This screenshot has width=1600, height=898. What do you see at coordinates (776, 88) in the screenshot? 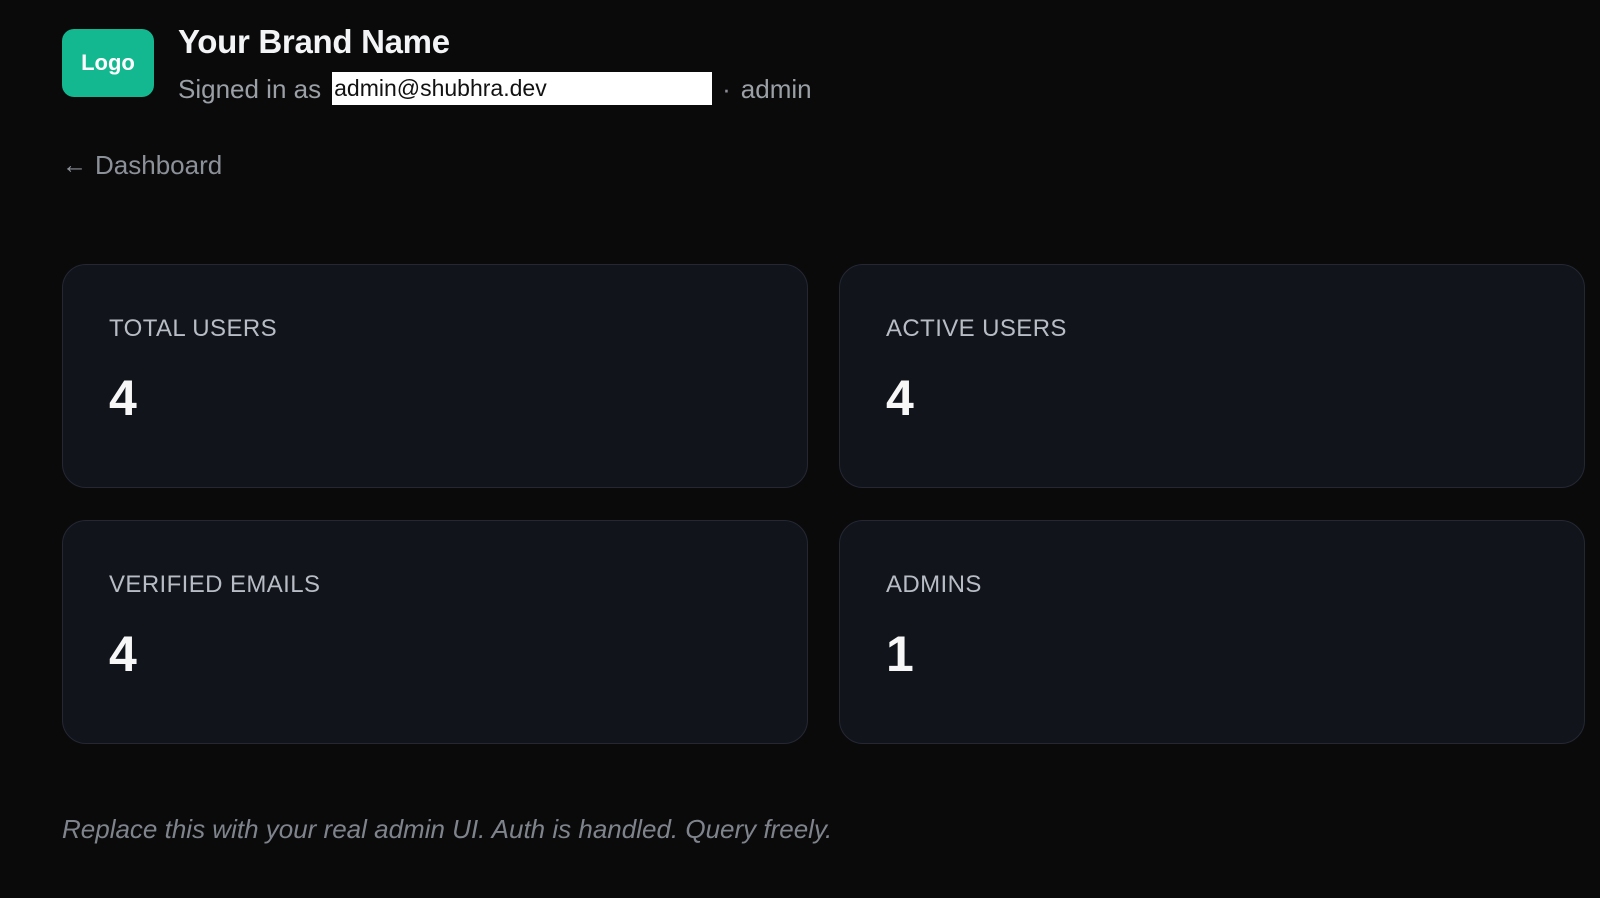
I see `user-role: admin` at bounding box center [776, 88].